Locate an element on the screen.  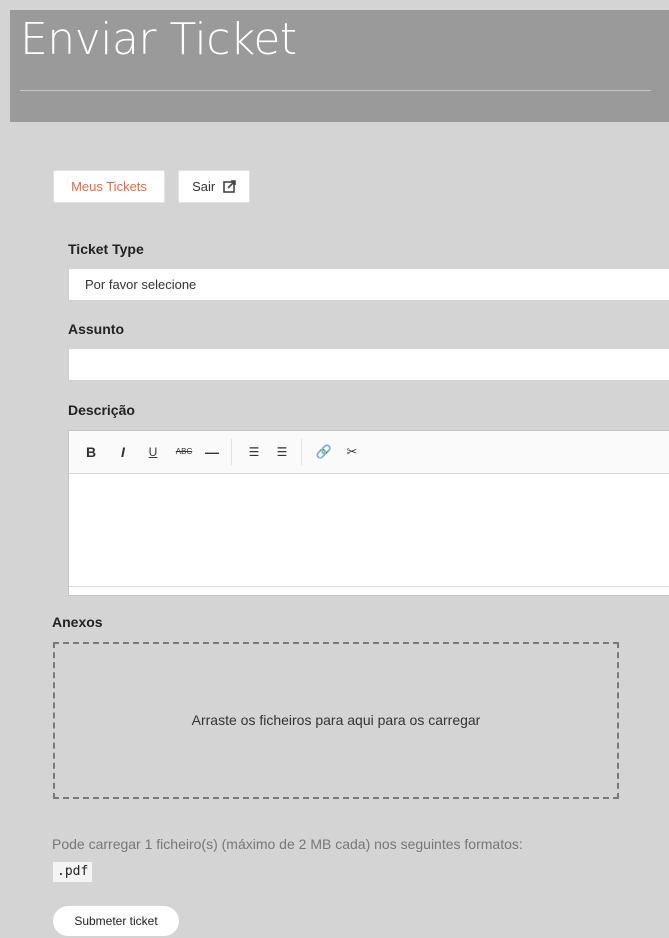
editor-resize-bar is located at coordinates (369, 586).